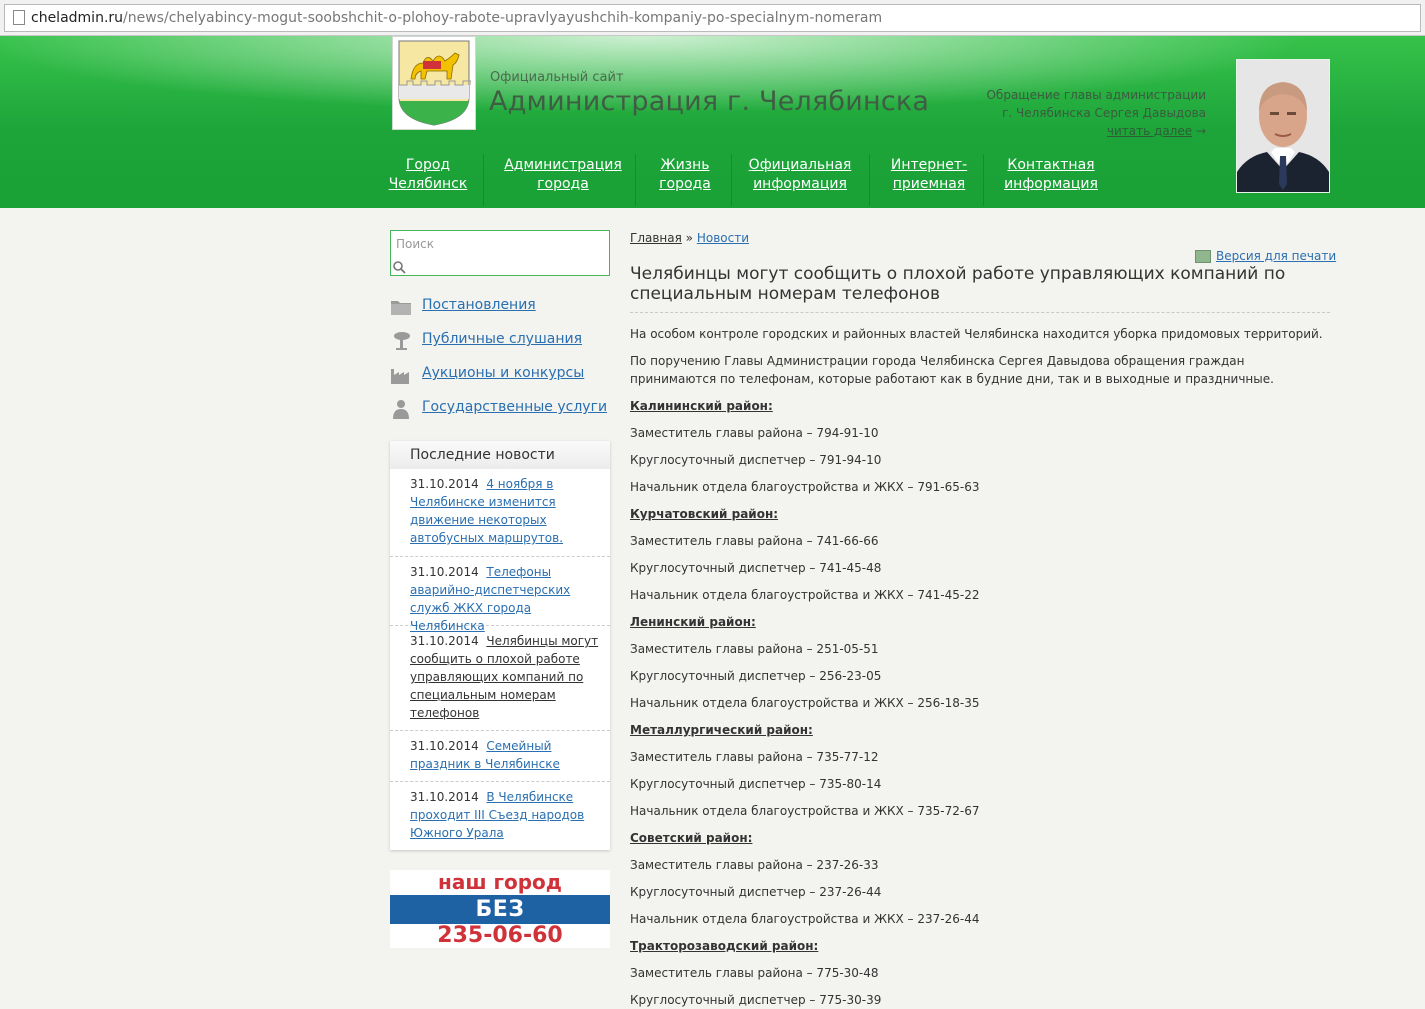  What do you see at coordinates (756, 676) in the screenshot?
I see `phone-line: Круглосуточный диспетчер – 256-23-05` at bounding box center [756, 676].